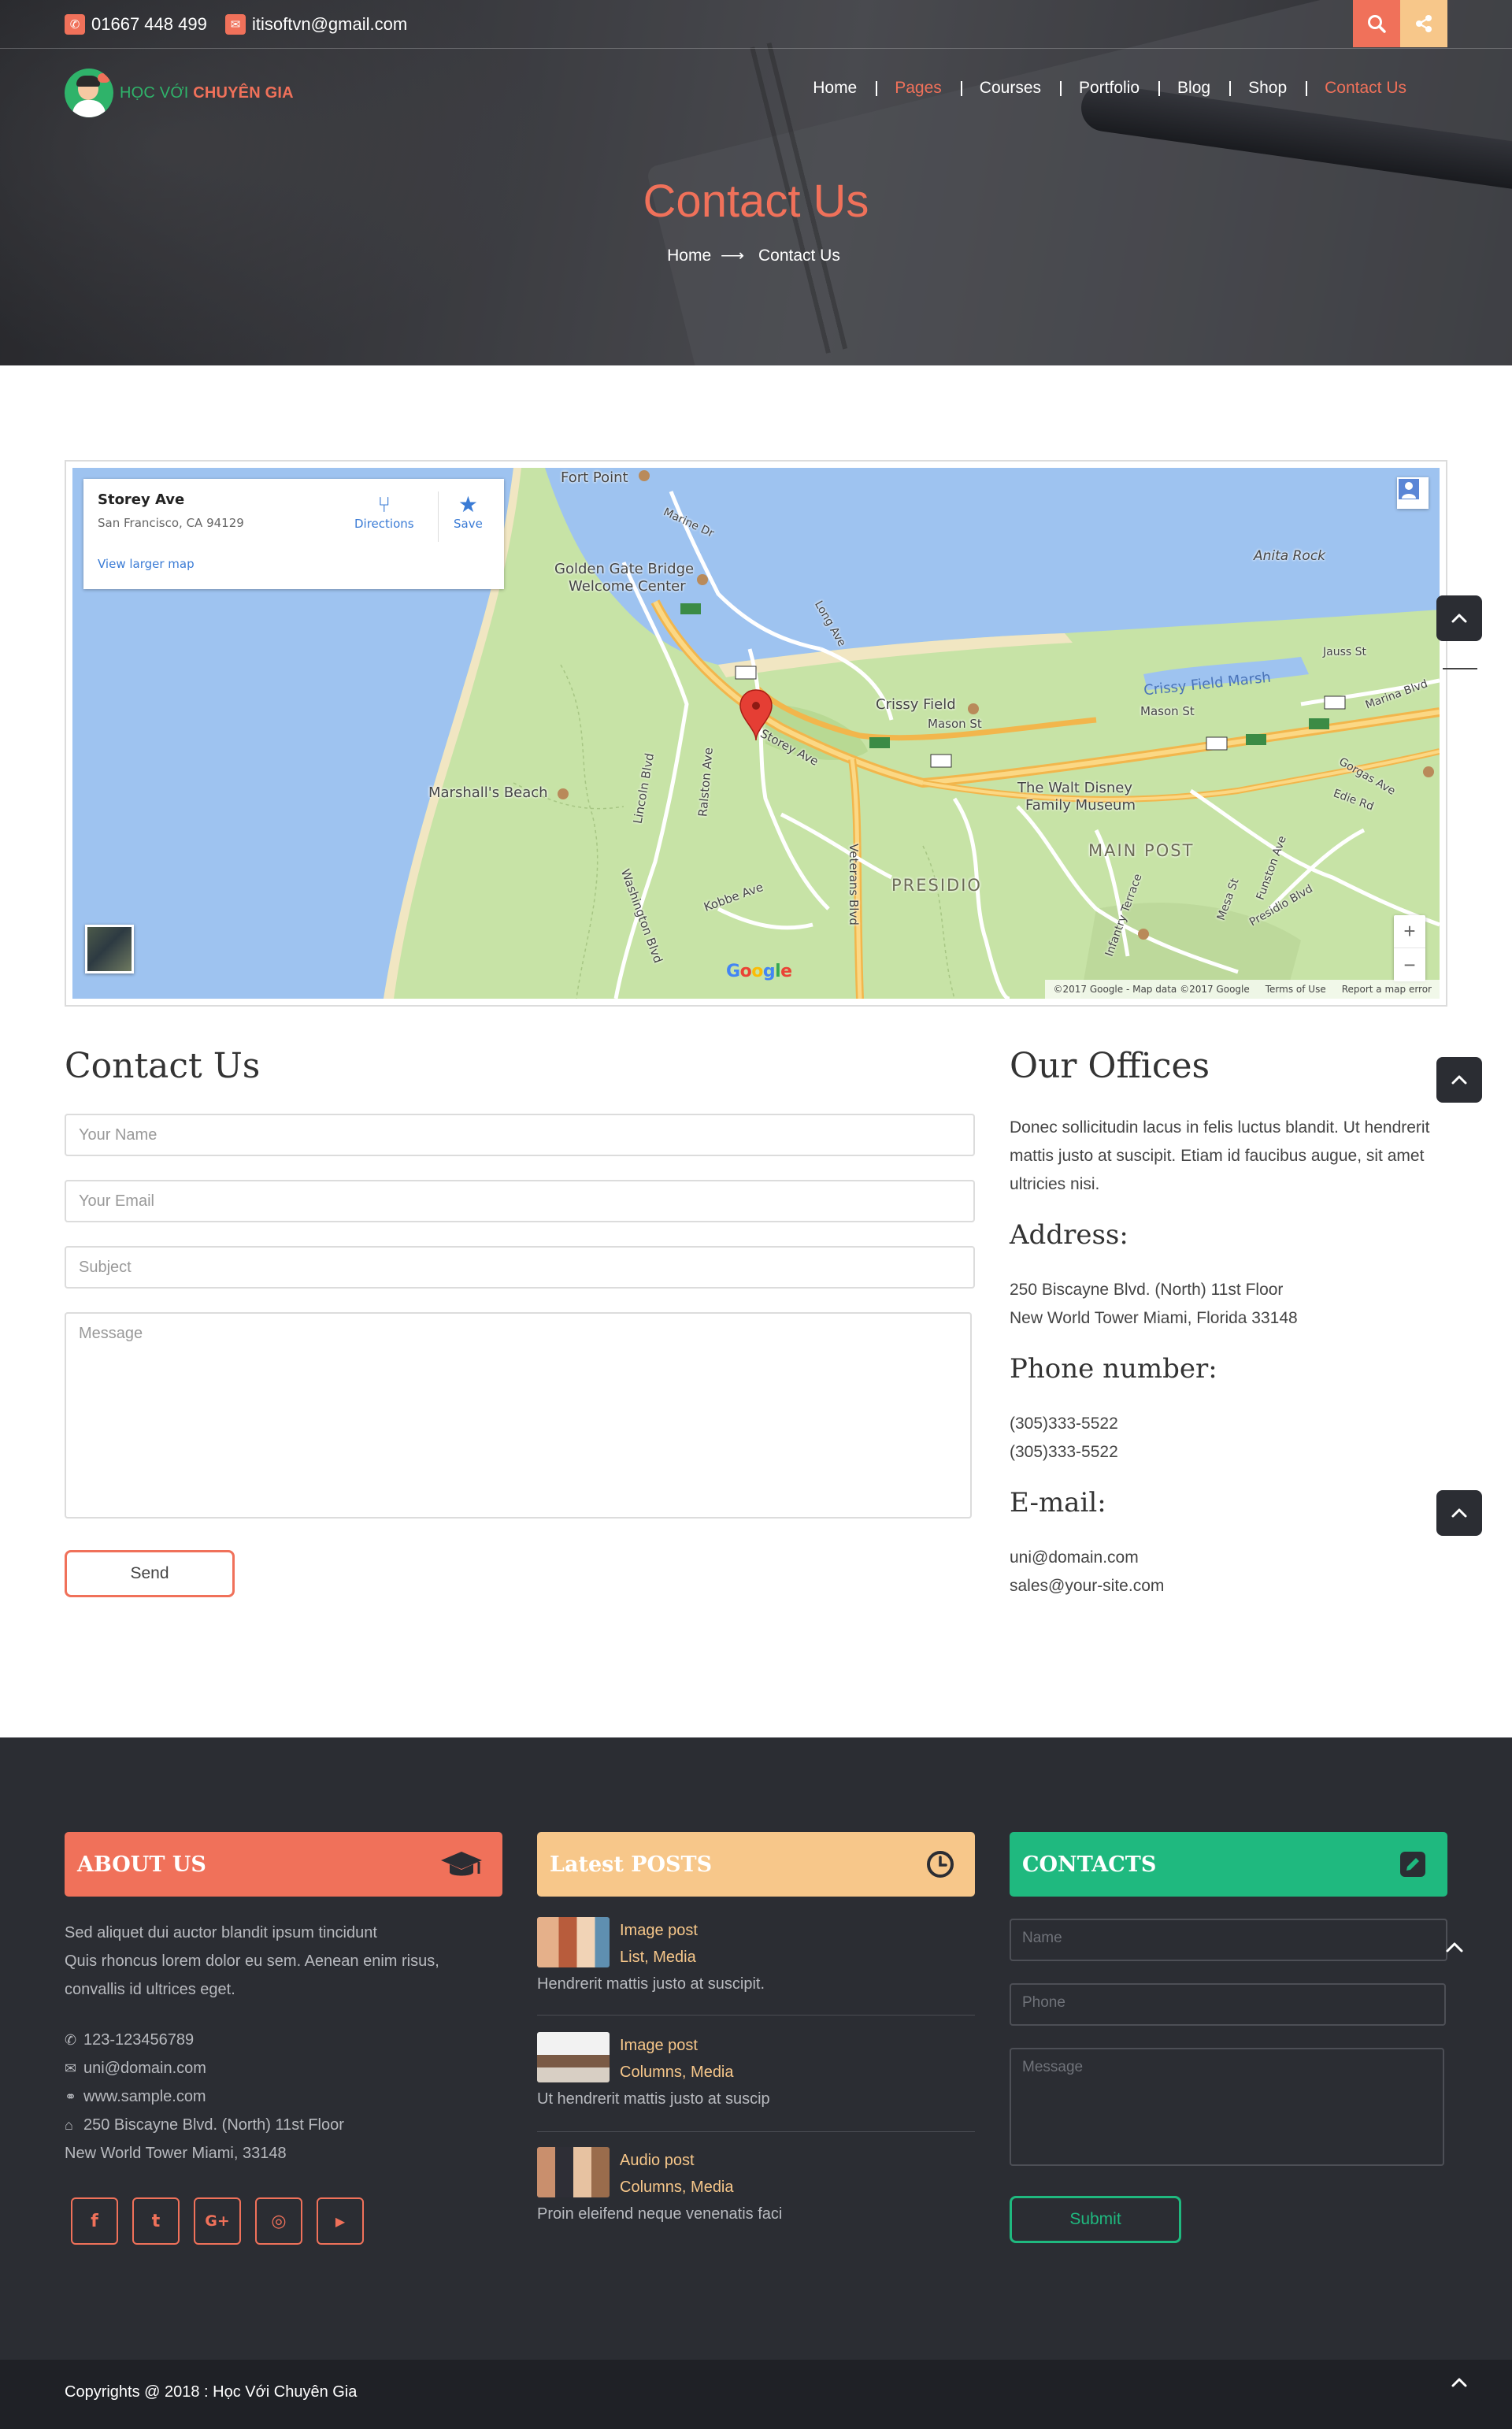  What do you see at coordinates (518, 1415) in the screenshot?
I see `message-textarea: Message` at bounding box center [518, 1415].